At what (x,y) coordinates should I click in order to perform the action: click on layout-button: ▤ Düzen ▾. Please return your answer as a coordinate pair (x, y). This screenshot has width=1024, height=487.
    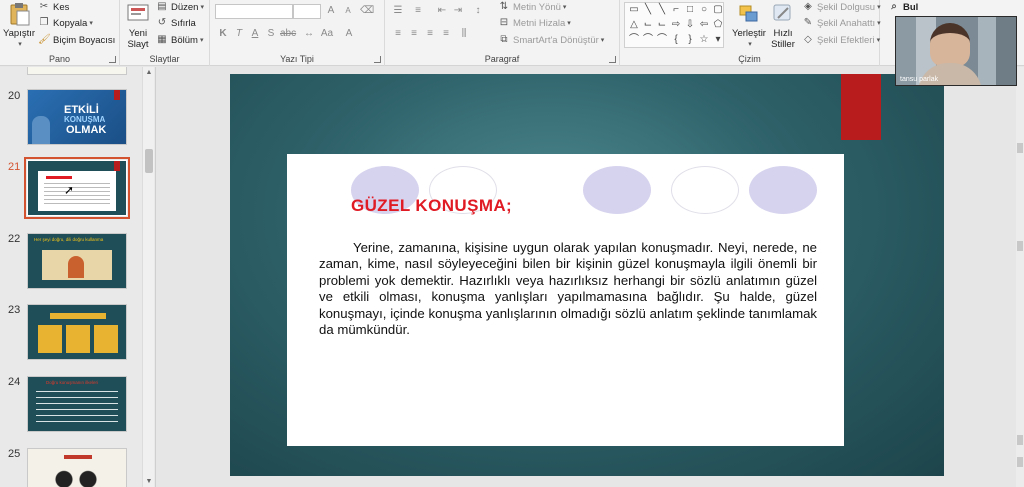
    Looking at the image, I should click on (180, 7).